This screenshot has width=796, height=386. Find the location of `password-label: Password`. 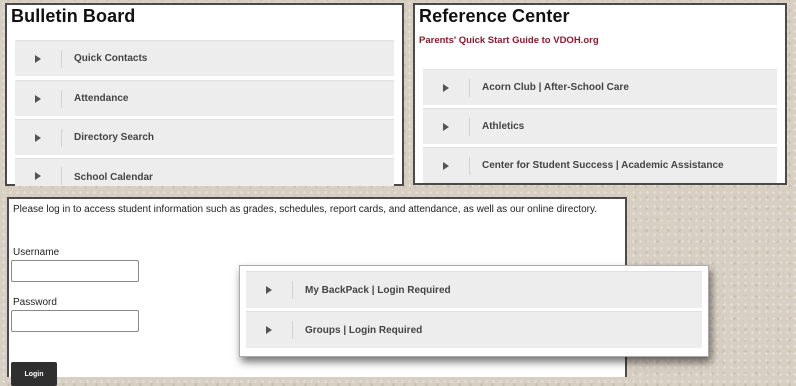

password-label: Password is located at coordinates (35, 302).